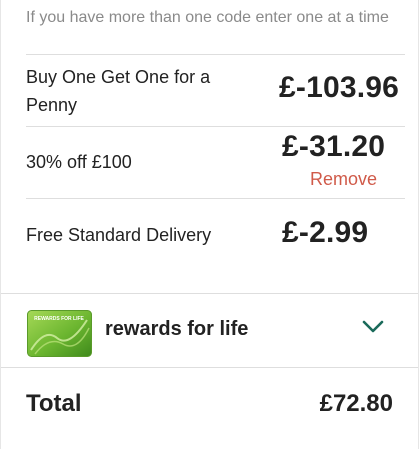 The width and height of the screenshot is (419, 449). I want to click on remove-discount-link: Remove, so click(343, 179).